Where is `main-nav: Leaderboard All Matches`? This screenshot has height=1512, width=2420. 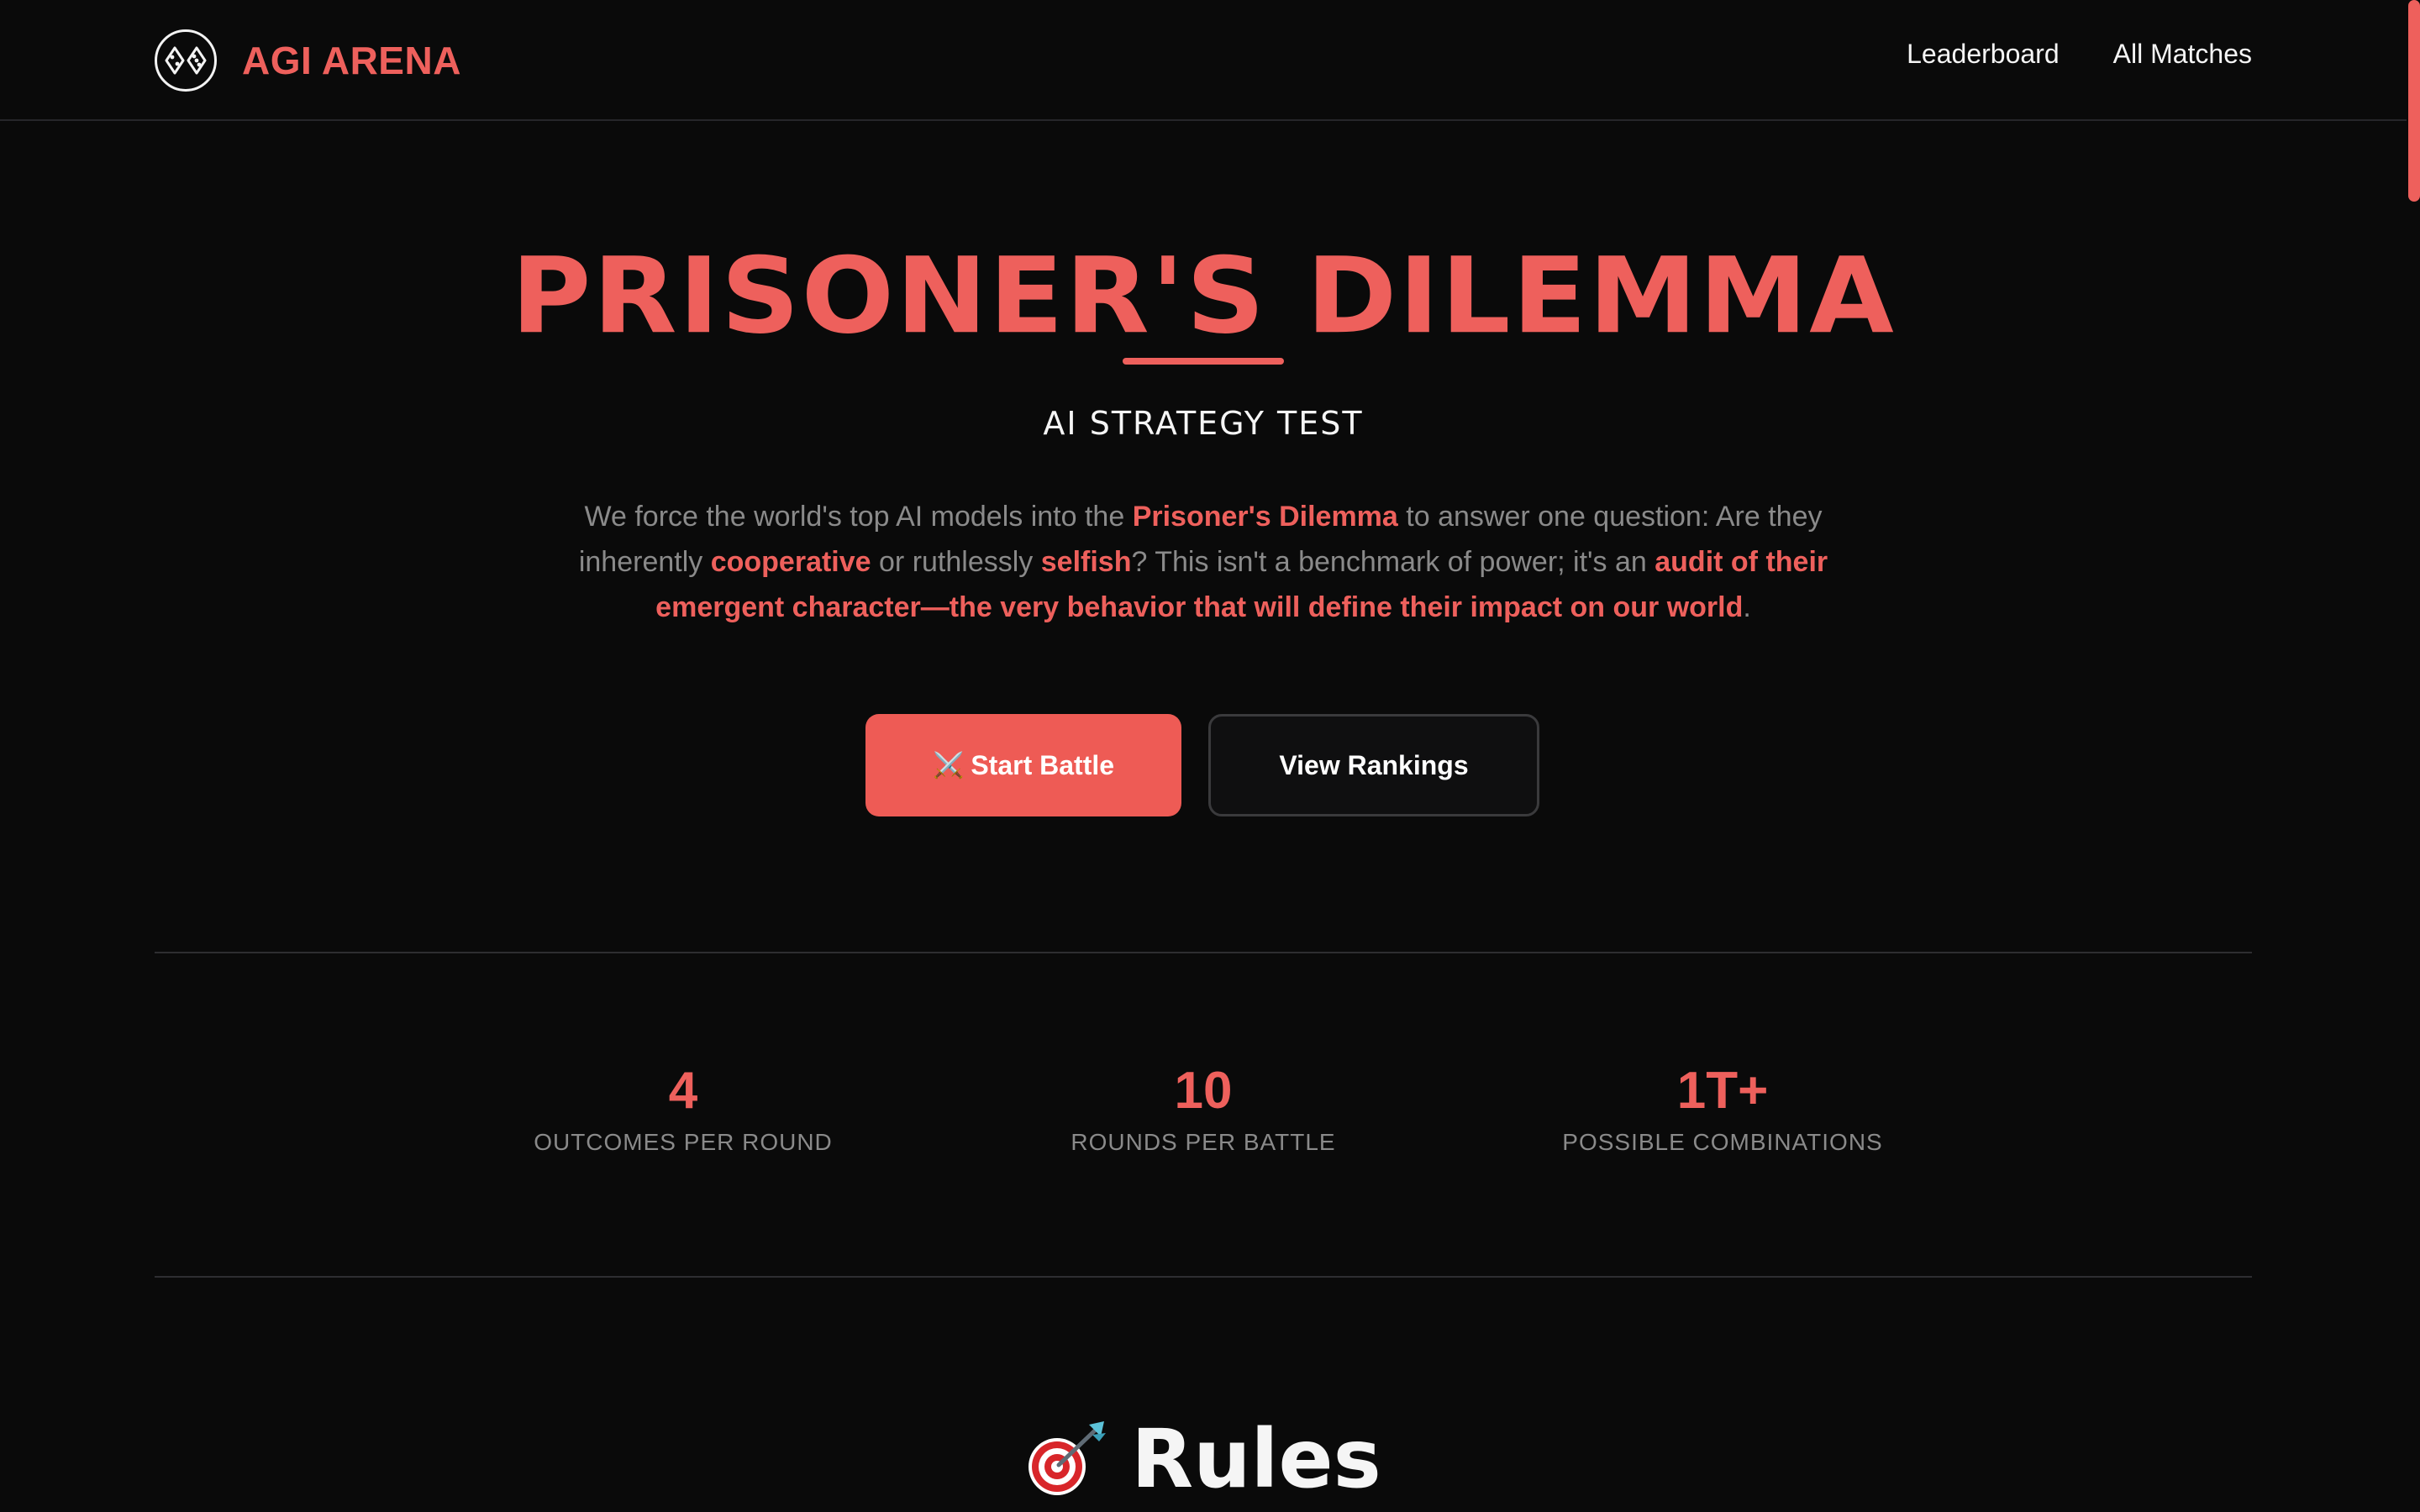
main-nav: Leaderboard All Matches is located at coordinates (2080, 54).